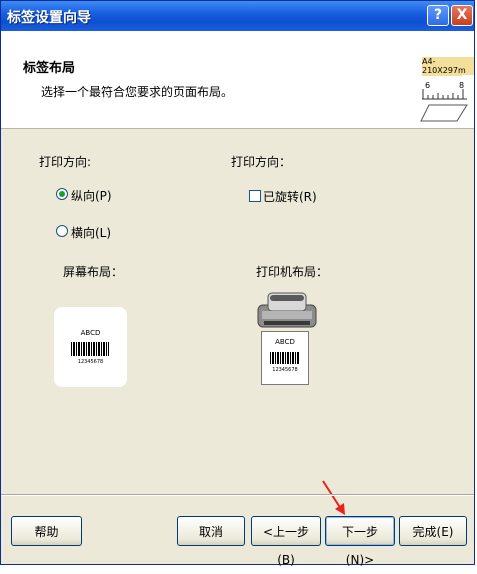  I want to click on finish-button: 完成(E), so click(433, 531).